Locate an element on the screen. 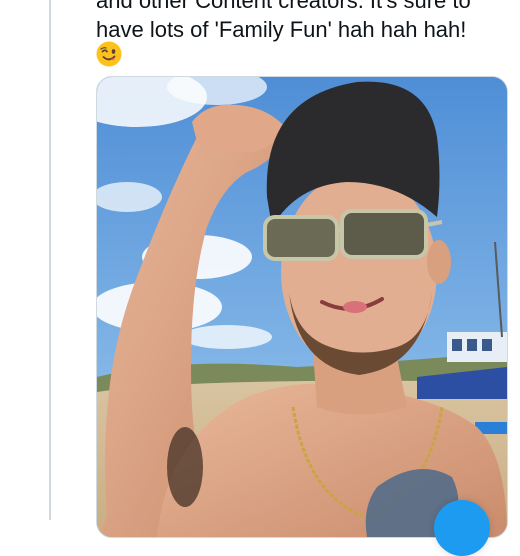 The height and width of the screenshot is (556, 520). winking-face-emoji-icon is located at coordinates (109, 54).